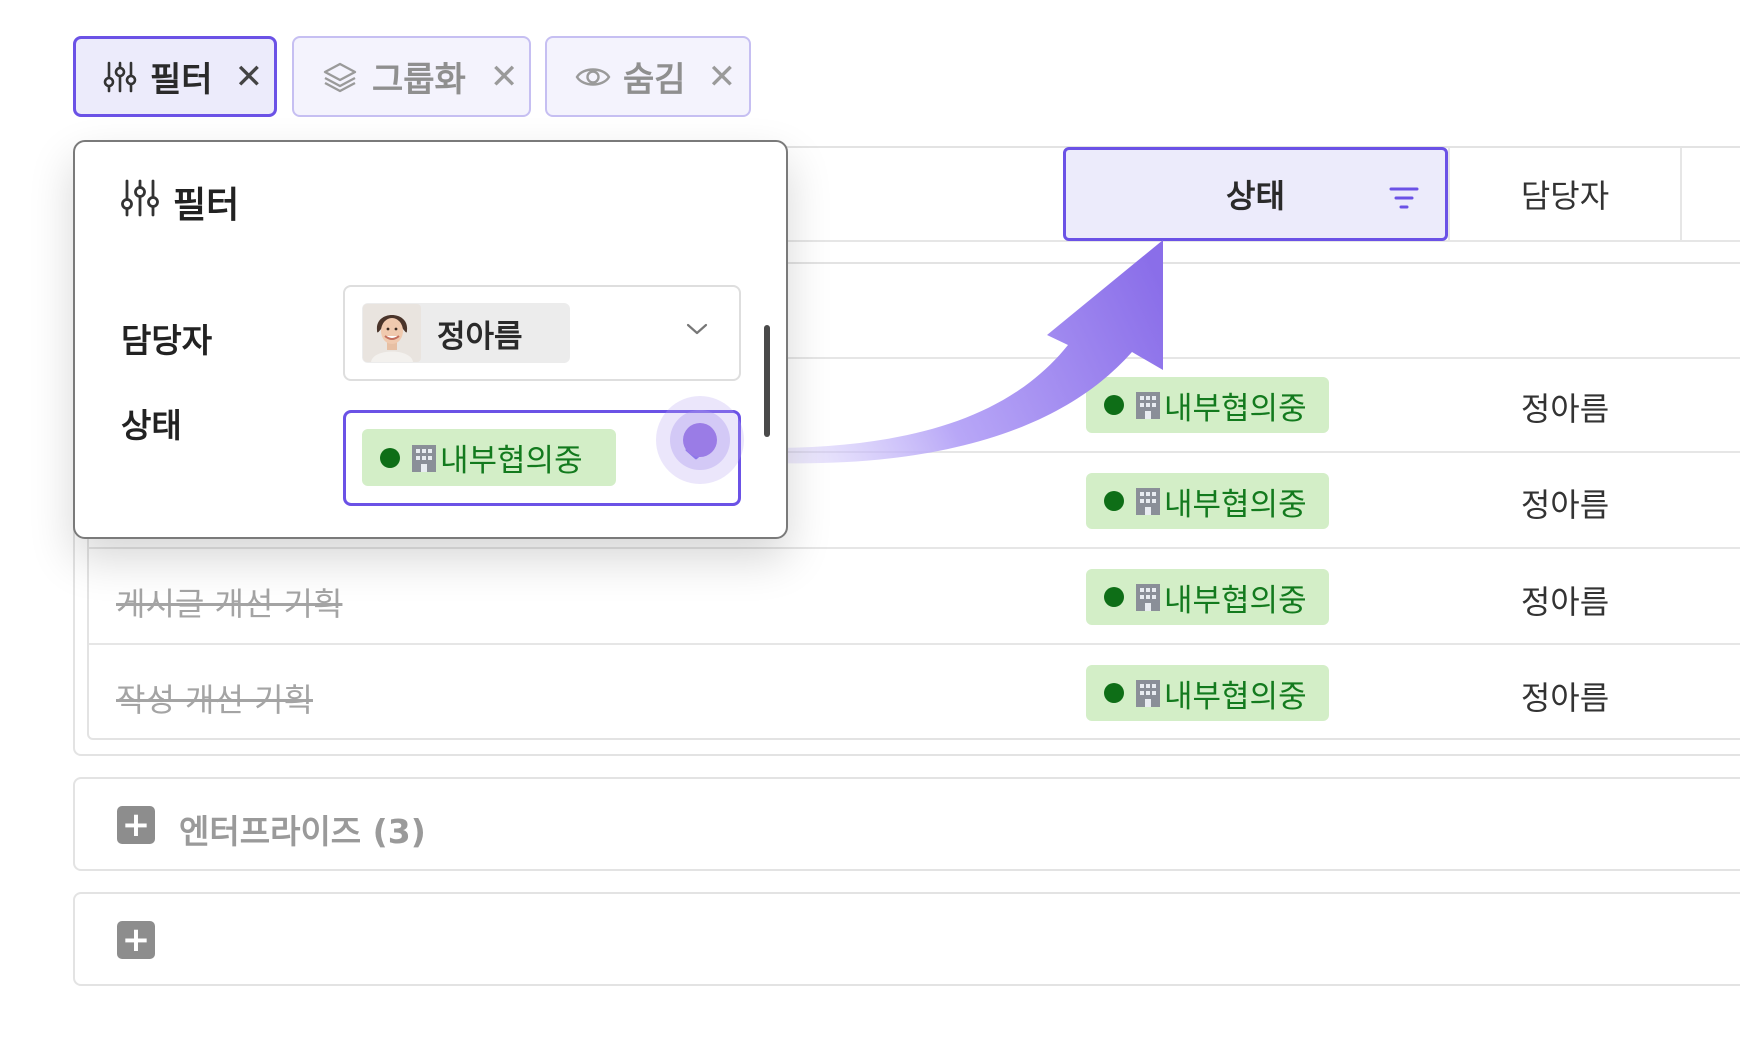 This screenshot has width=1740, height=1040. Describe the element at coordinates (181, 80) in the screenshot. I see `filter-chip-label: 필터` at that location.